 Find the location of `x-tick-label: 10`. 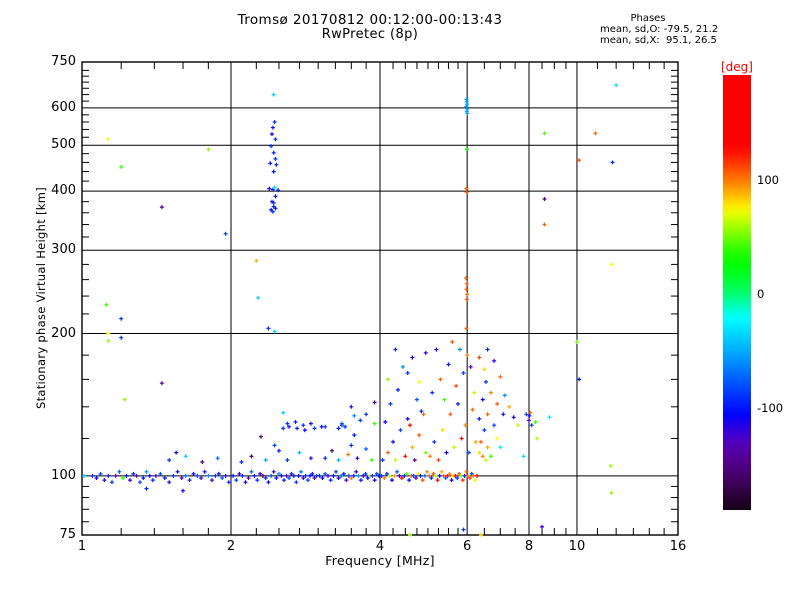

x-tick-label: 10 is located at coordinates (577, 546).